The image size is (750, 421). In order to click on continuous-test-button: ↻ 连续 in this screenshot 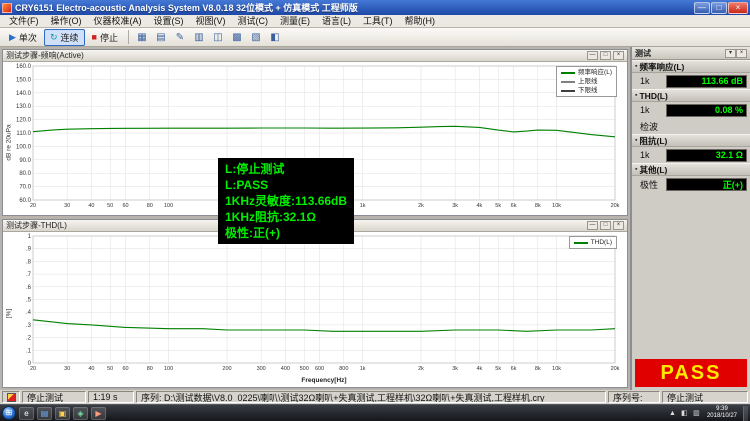, I will do `click(64, 37)`.